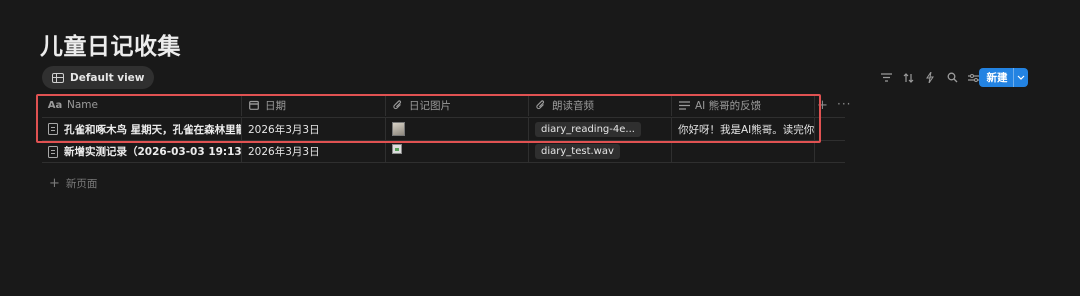 Image resolution: width=1080 pixels, height=296 pixels. I want to click on new-page-button: + 新页面, so click(73, 183).